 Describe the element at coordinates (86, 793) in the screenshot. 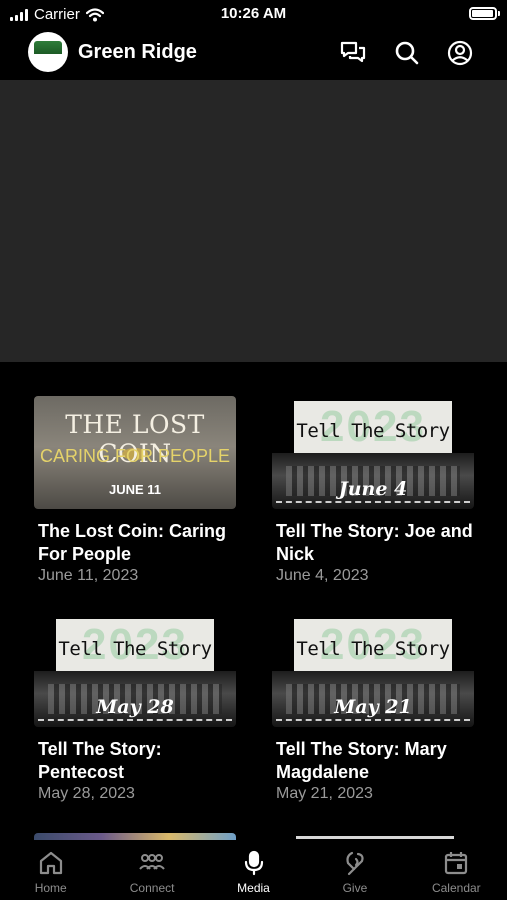

I see `media-date: May 28, 2023` at that location.